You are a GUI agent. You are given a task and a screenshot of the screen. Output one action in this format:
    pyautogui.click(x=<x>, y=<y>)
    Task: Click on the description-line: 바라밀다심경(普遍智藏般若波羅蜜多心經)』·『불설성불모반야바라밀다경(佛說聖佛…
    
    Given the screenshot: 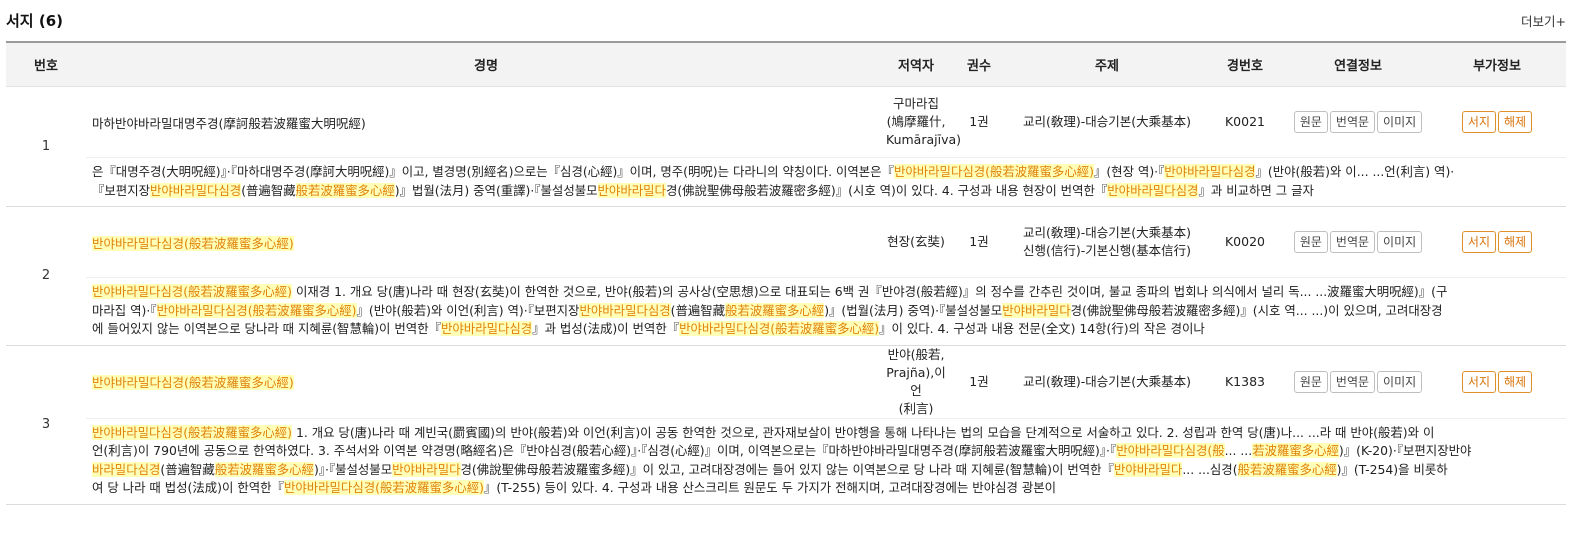 What is the action you would take?
    pyautogui.click(x=770, y=469)
    